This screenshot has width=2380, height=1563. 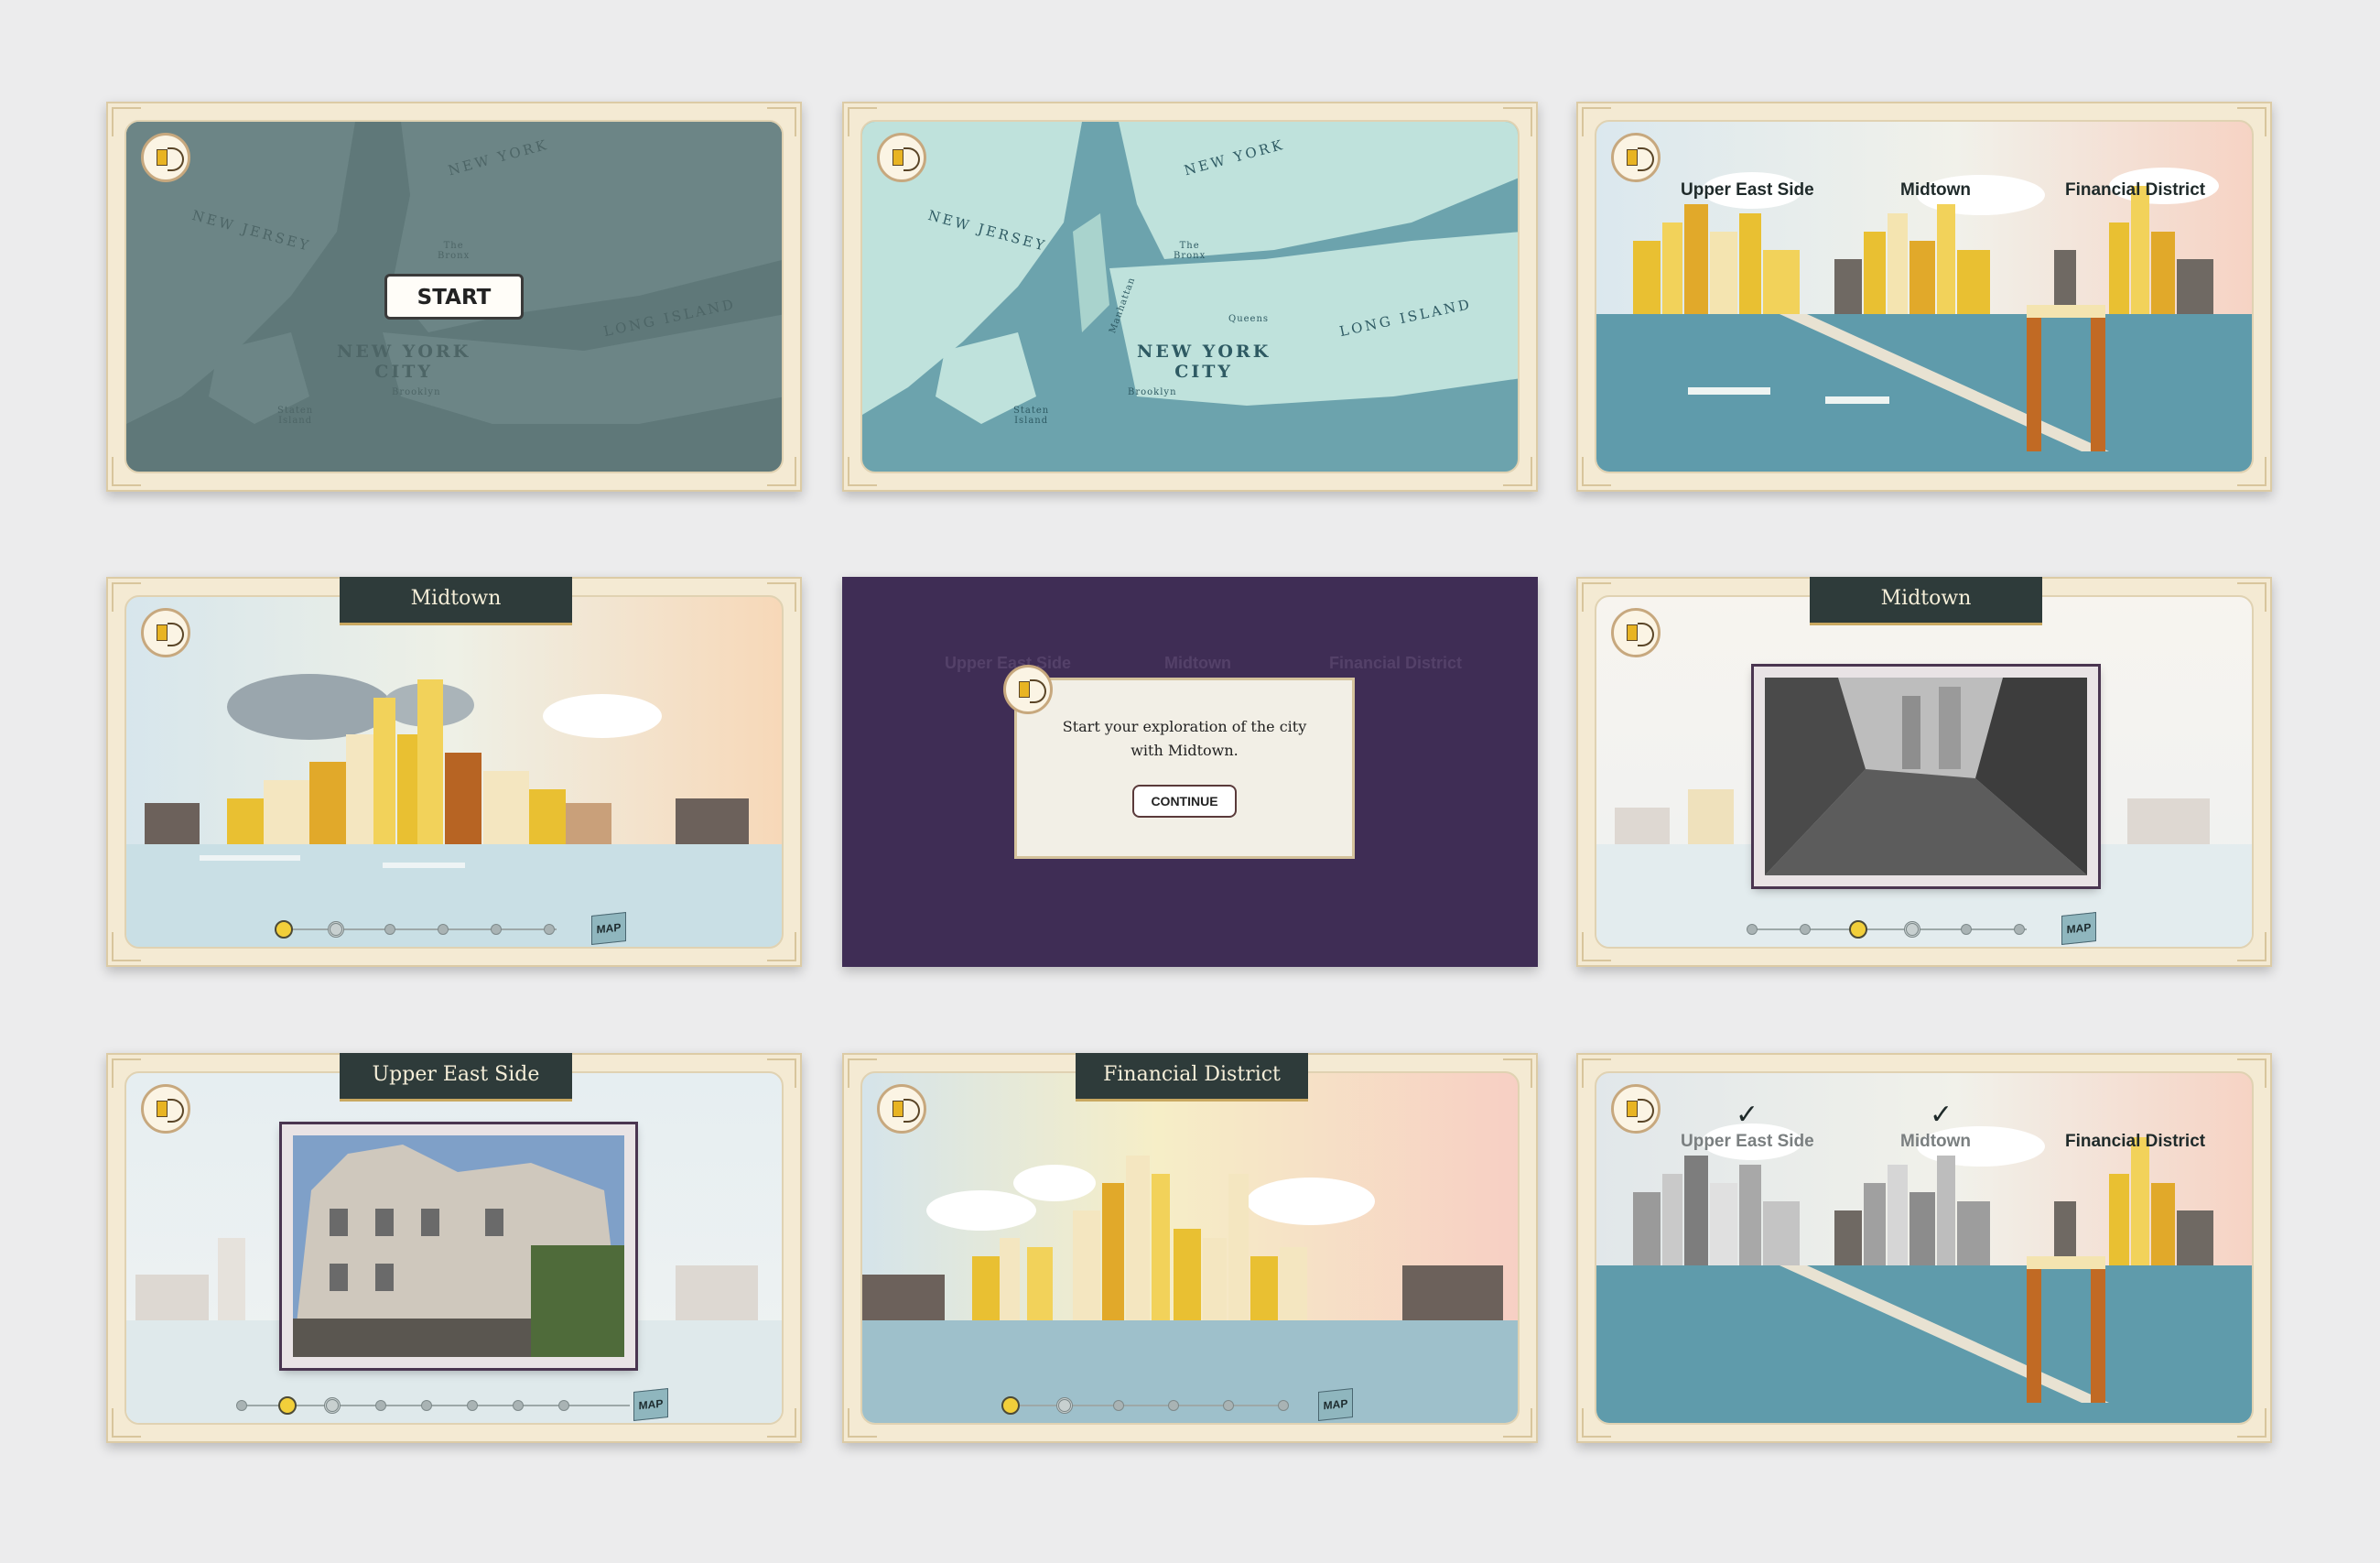 What do you see at coordinates (1190, 1248) in the screenshot?
I see `screen-financial-district: Financial District MAP` at bounding box center [1190, 1248].